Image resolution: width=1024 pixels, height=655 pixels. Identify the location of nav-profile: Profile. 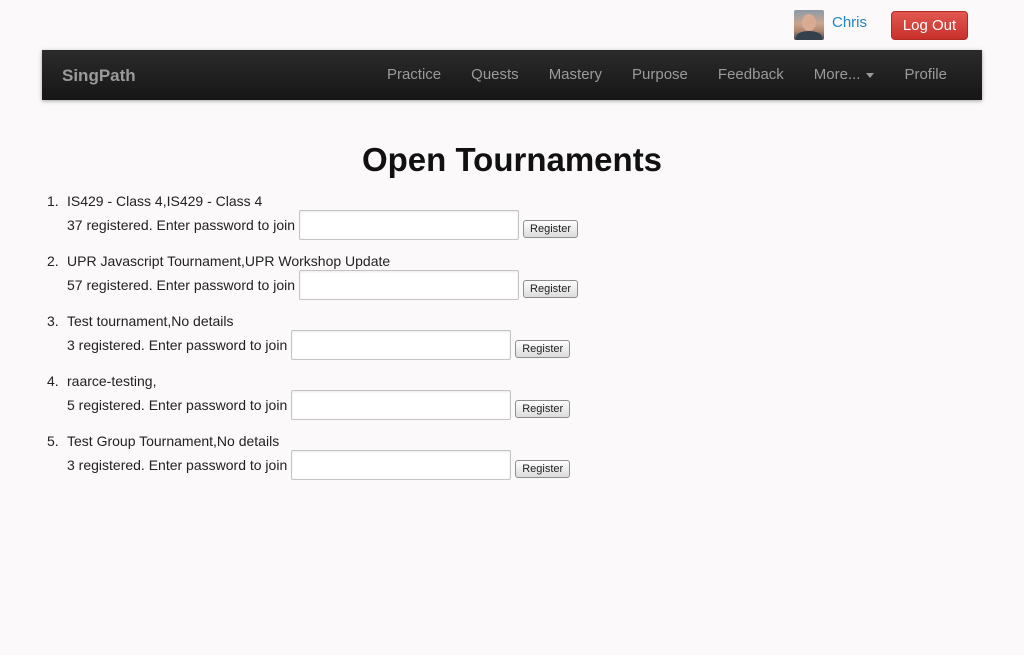
(925, 75).